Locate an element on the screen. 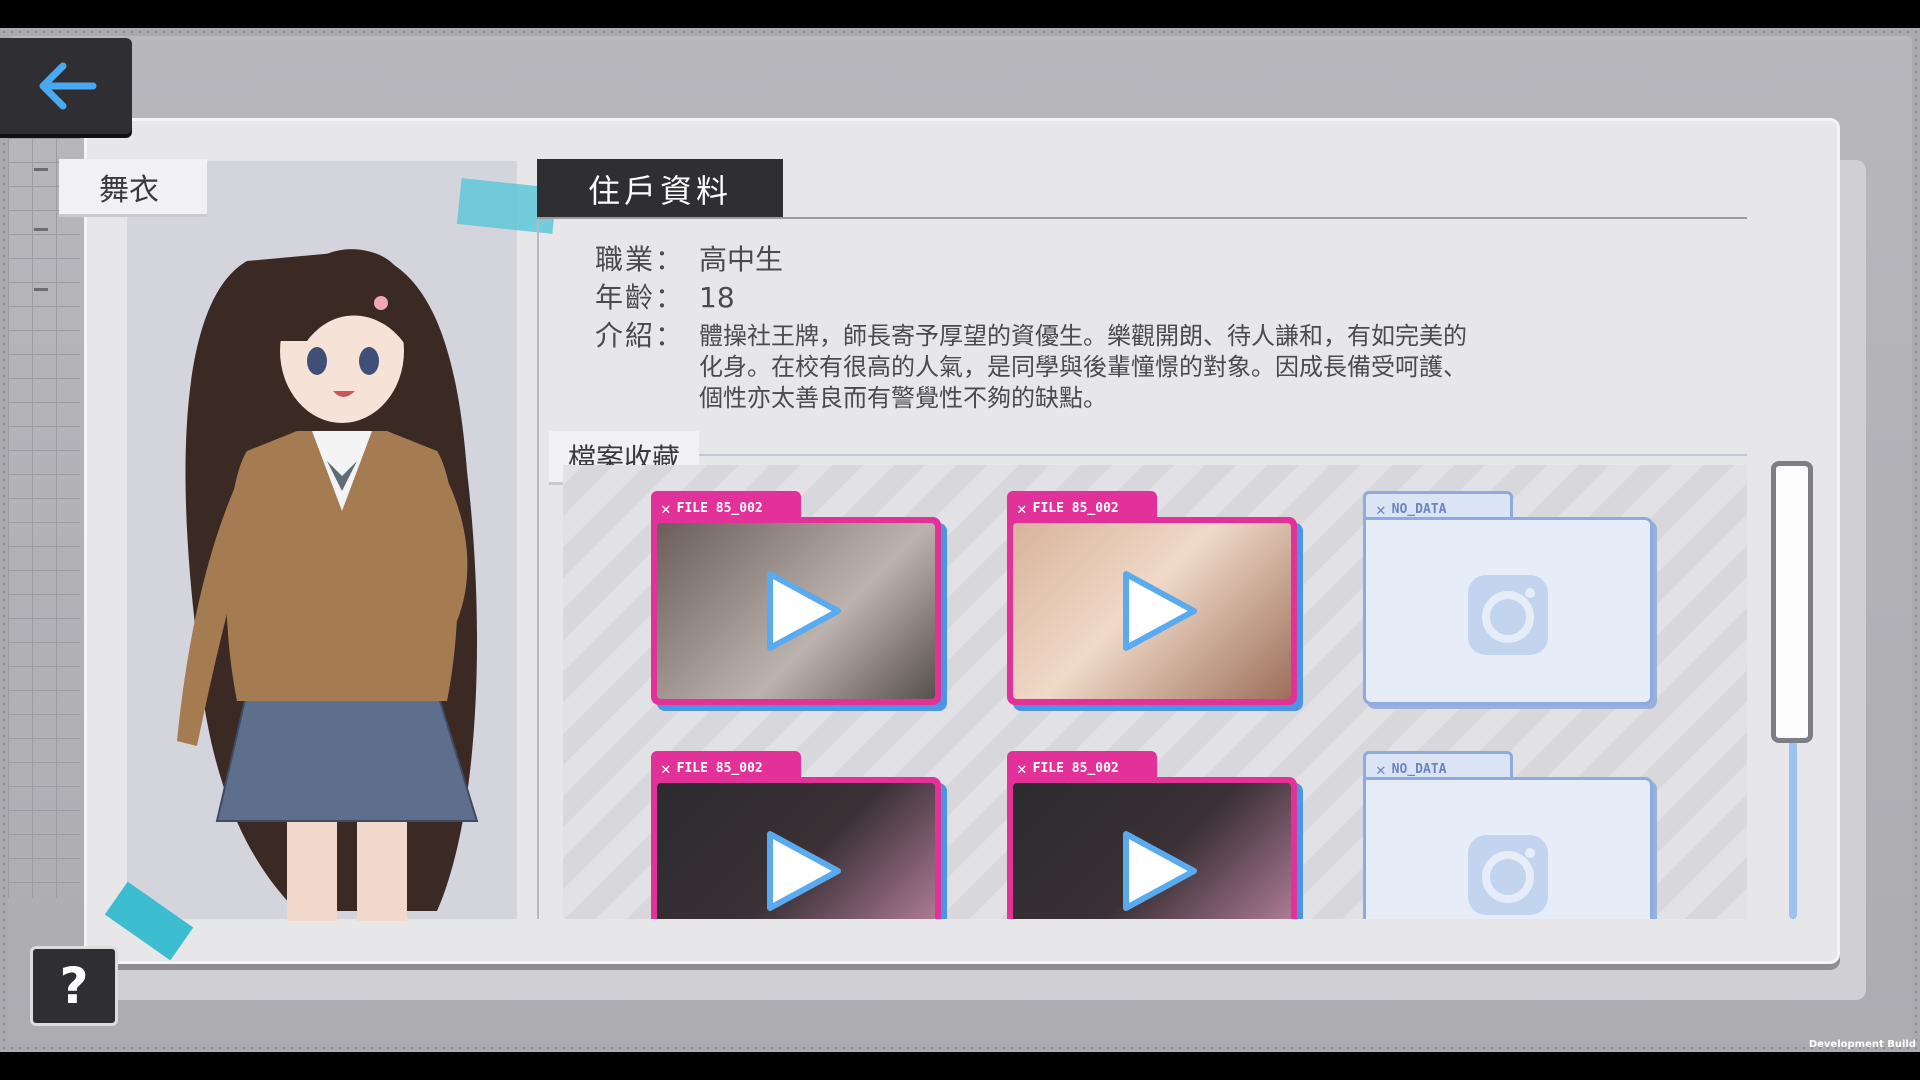 This screenshot has width=1920, height=1080. profile-section-tab: 住戶資料 is located at coordinates (660, 189).